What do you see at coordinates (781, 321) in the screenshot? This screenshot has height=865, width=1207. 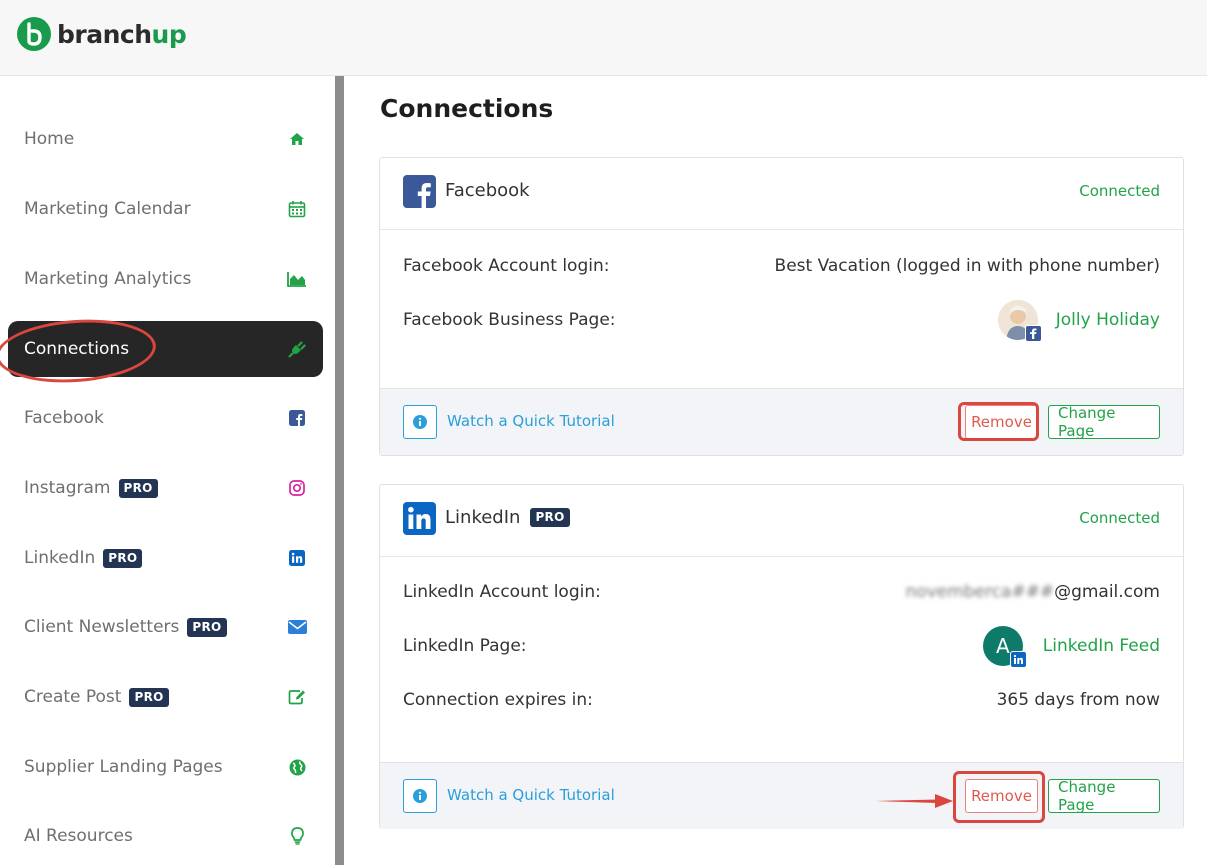 I see `facebook-page-row: Facebook Business Page: Jolly Holiday` at bounding box center [781, 321].